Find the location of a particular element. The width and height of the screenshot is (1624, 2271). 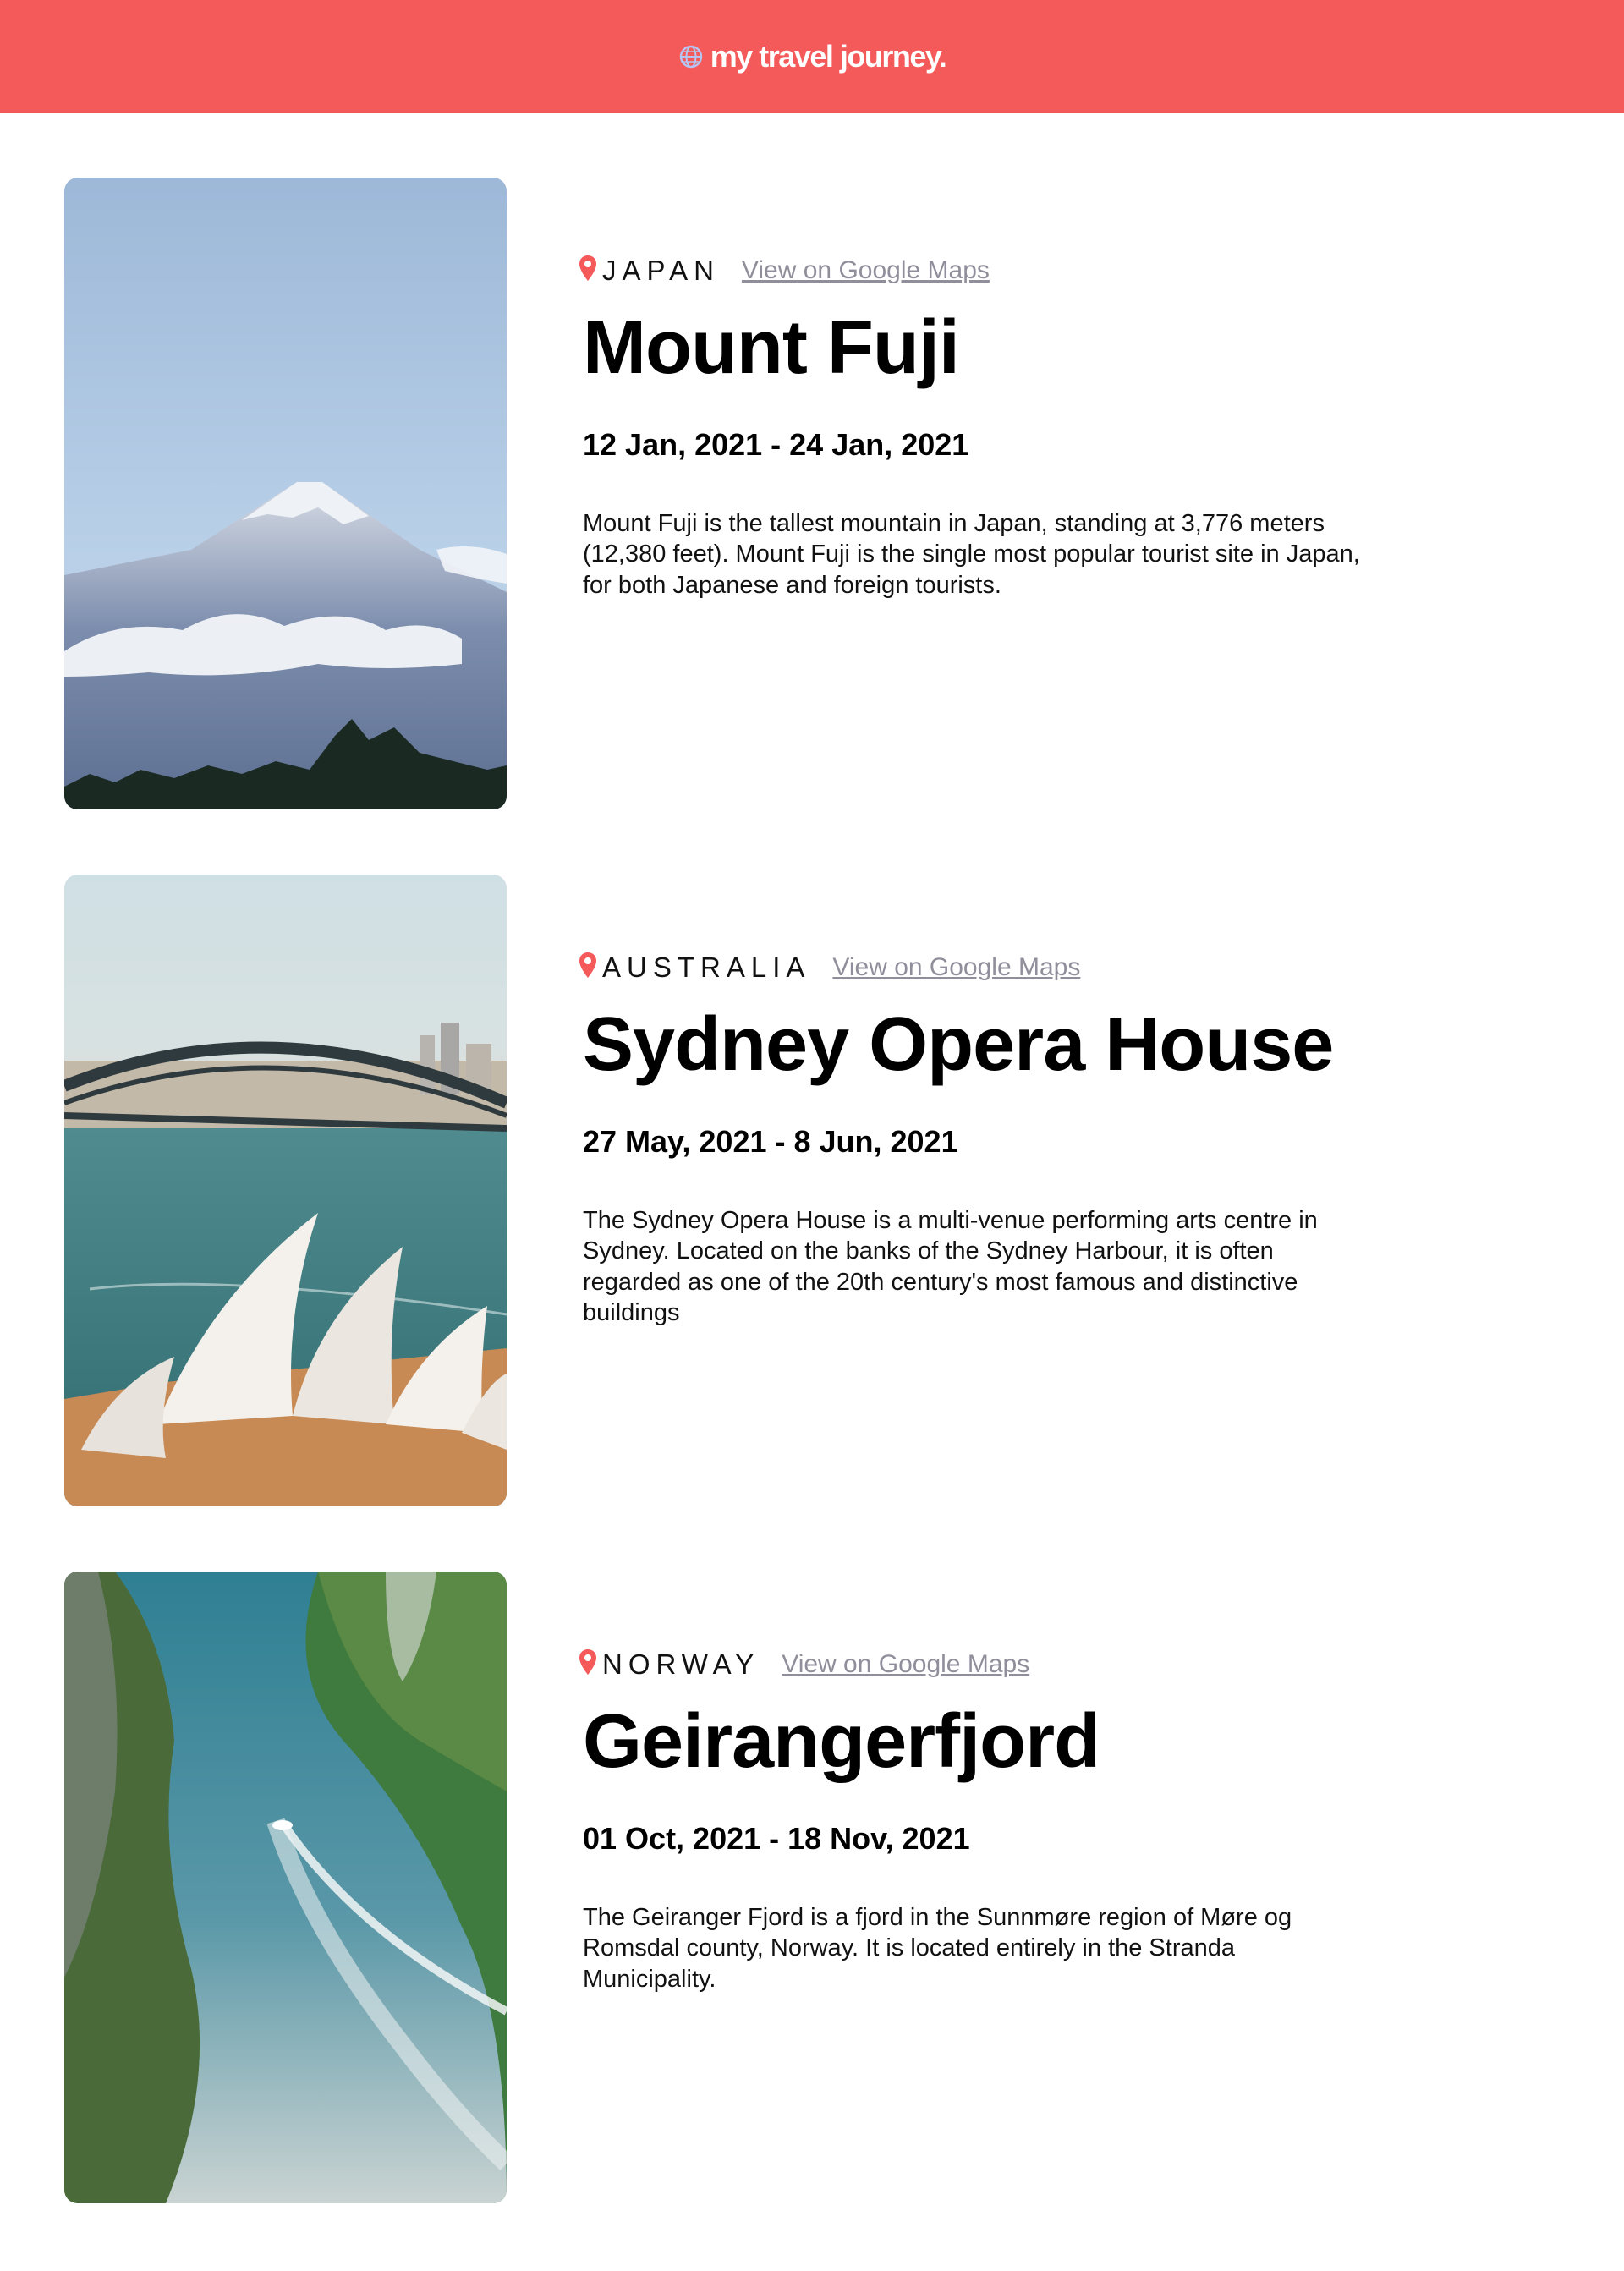

globe-icon is located at coordinates (691, 56).